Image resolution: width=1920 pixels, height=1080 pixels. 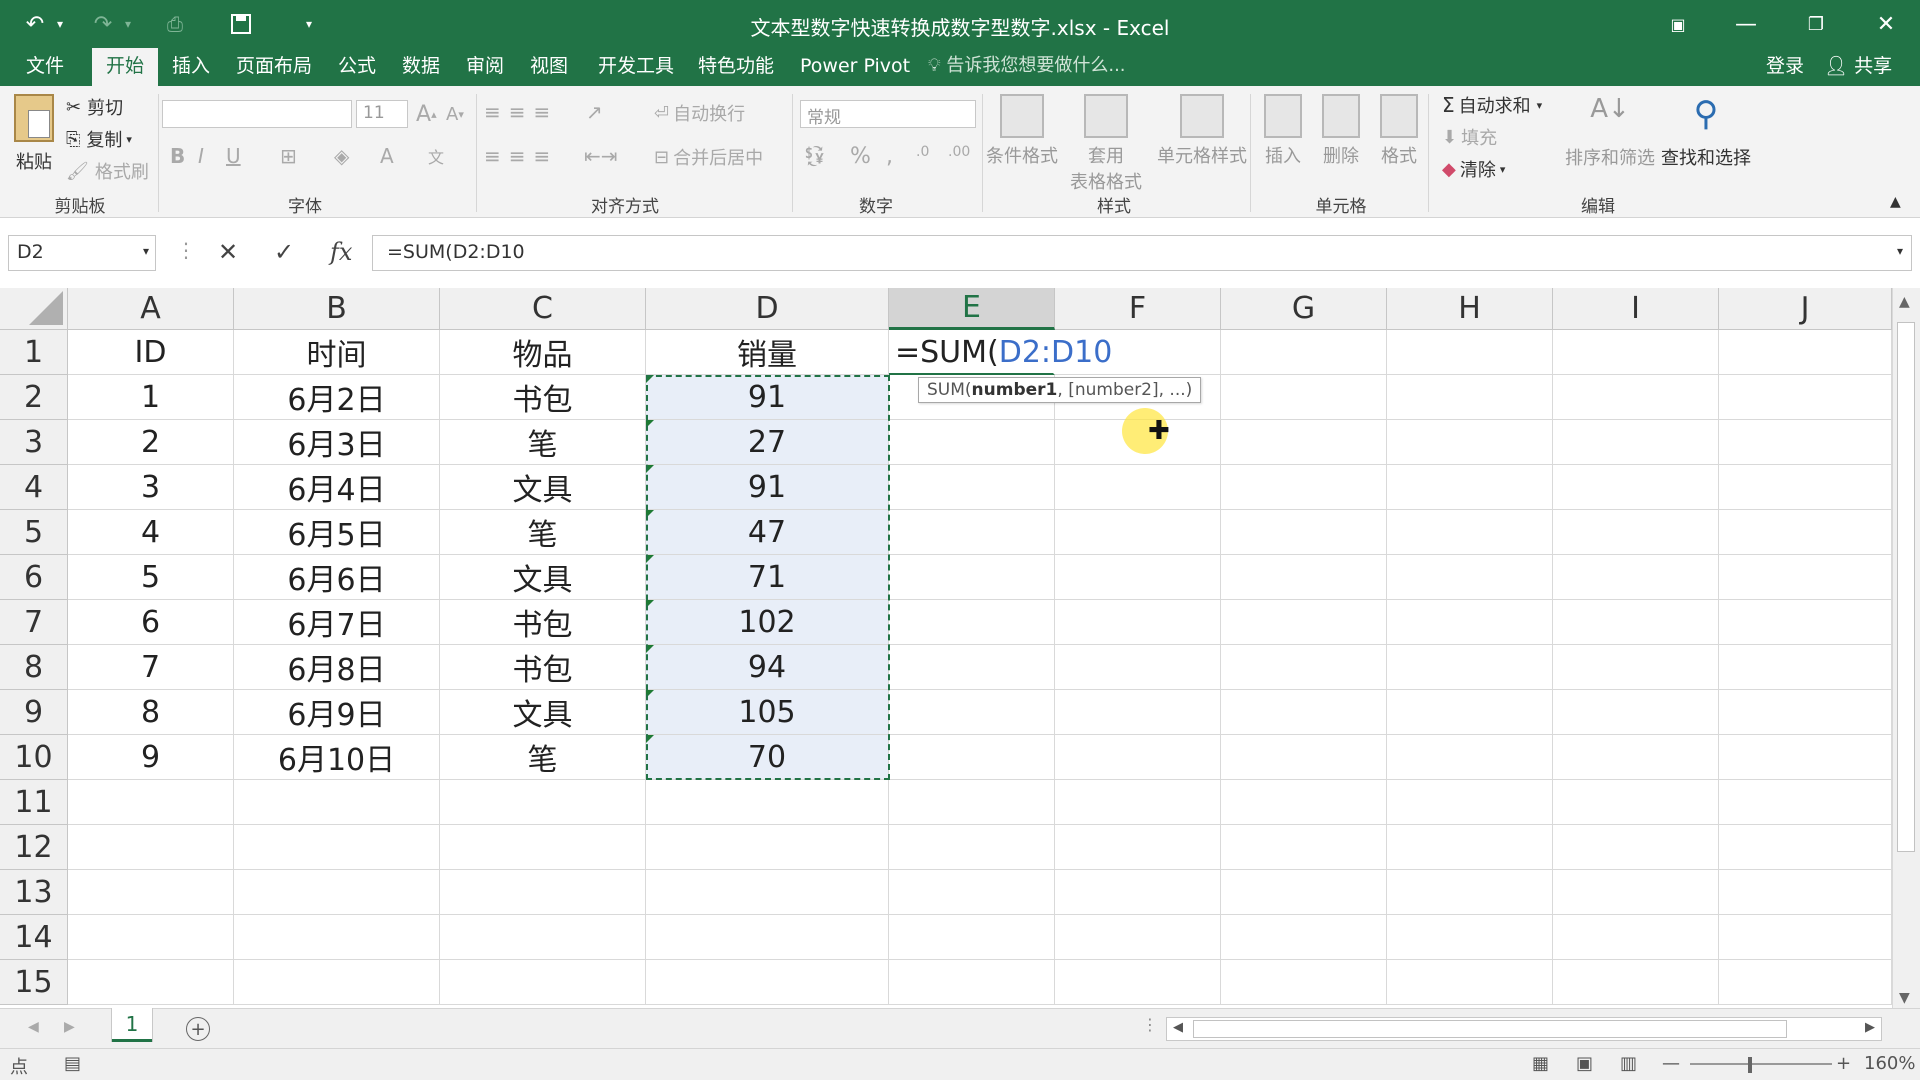 I want to click on row-header-13: 13, so click(x=34, y=892).